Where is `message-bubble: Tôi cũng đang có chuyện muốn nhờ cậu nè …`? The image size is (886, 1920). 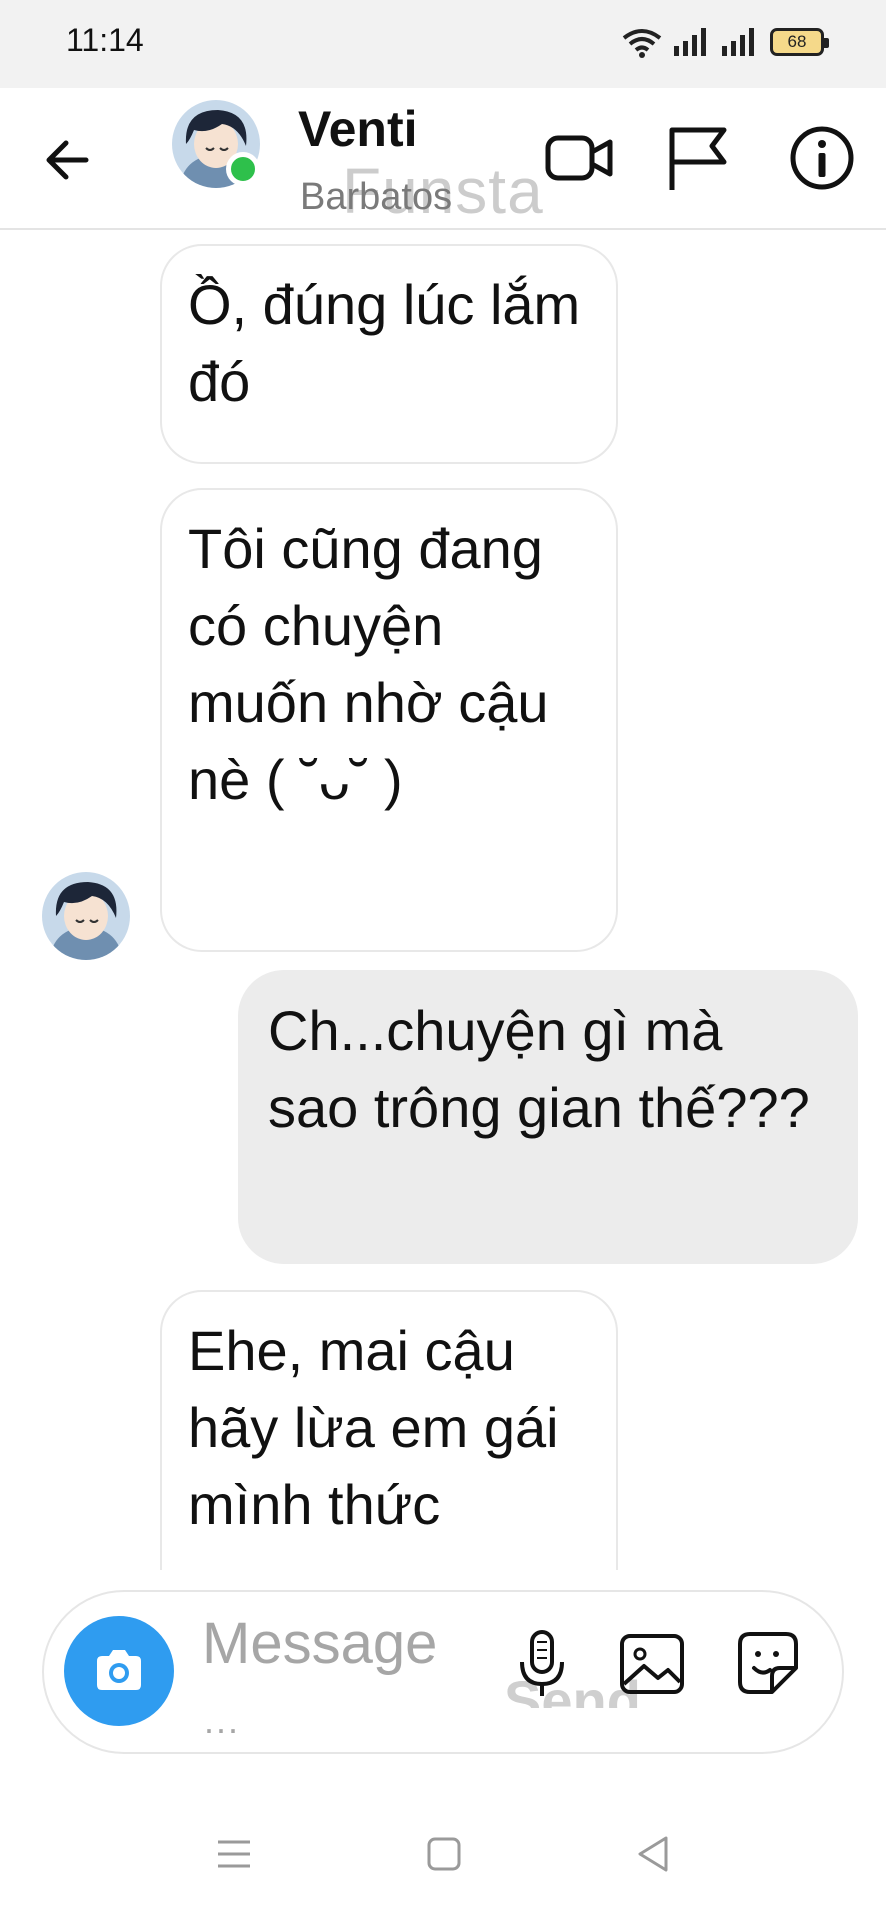 message-bubble: Tôi cũng đang có chuyện muốn nhờ cậu nè … is located at coordinates (389, 720).